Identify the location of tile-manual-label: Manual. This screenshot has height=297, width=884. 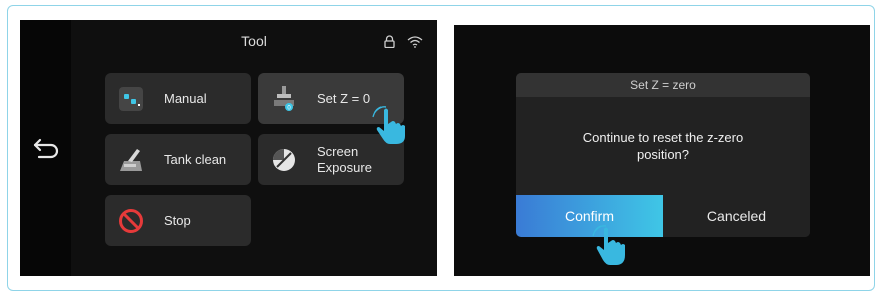
(185, 98).